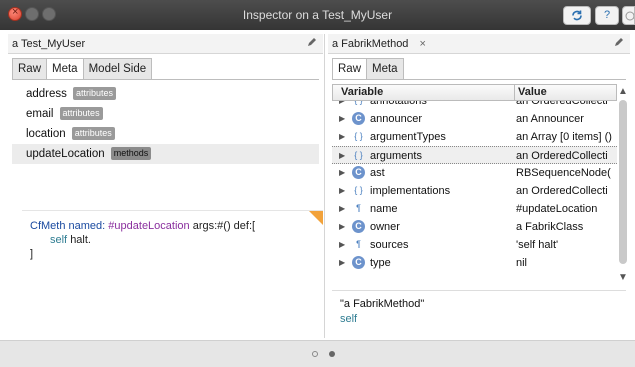 The height and width of the screenshot is (367, 635). Describe the element at coordinates (623, 277) in the screenshot. I see `scroll-down-icon: ▼` at that location.